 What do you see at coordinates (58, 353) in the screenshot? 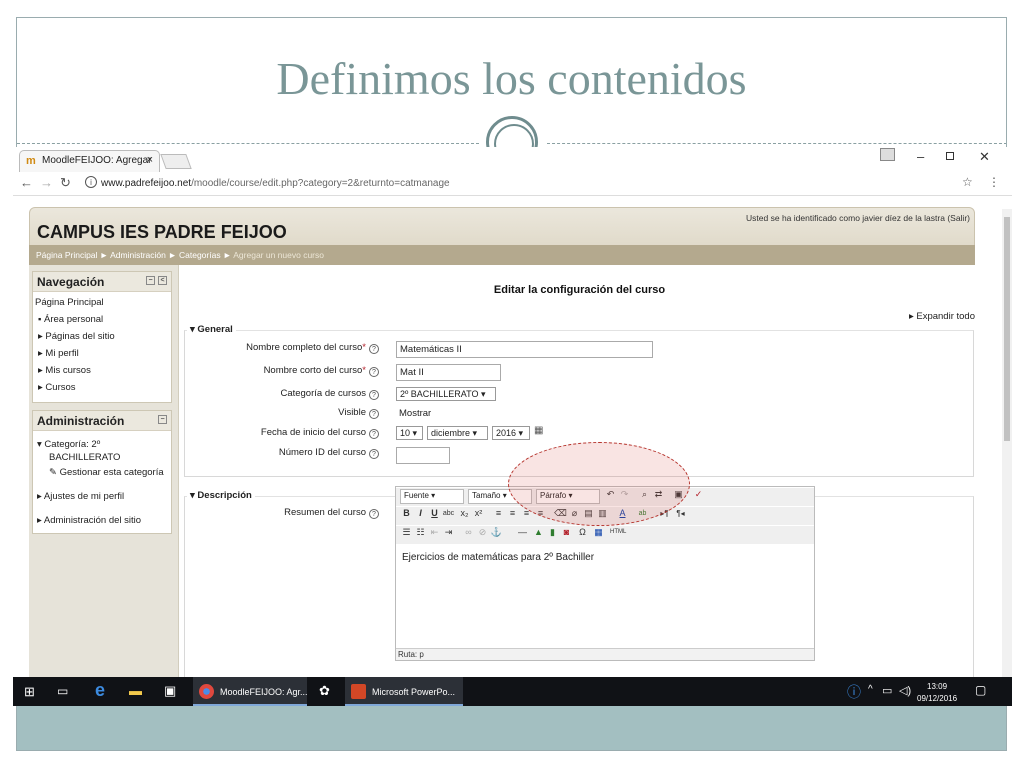
I see `nav-item-profile: ▸ Mi perfil` at bounding box center [58, 353].